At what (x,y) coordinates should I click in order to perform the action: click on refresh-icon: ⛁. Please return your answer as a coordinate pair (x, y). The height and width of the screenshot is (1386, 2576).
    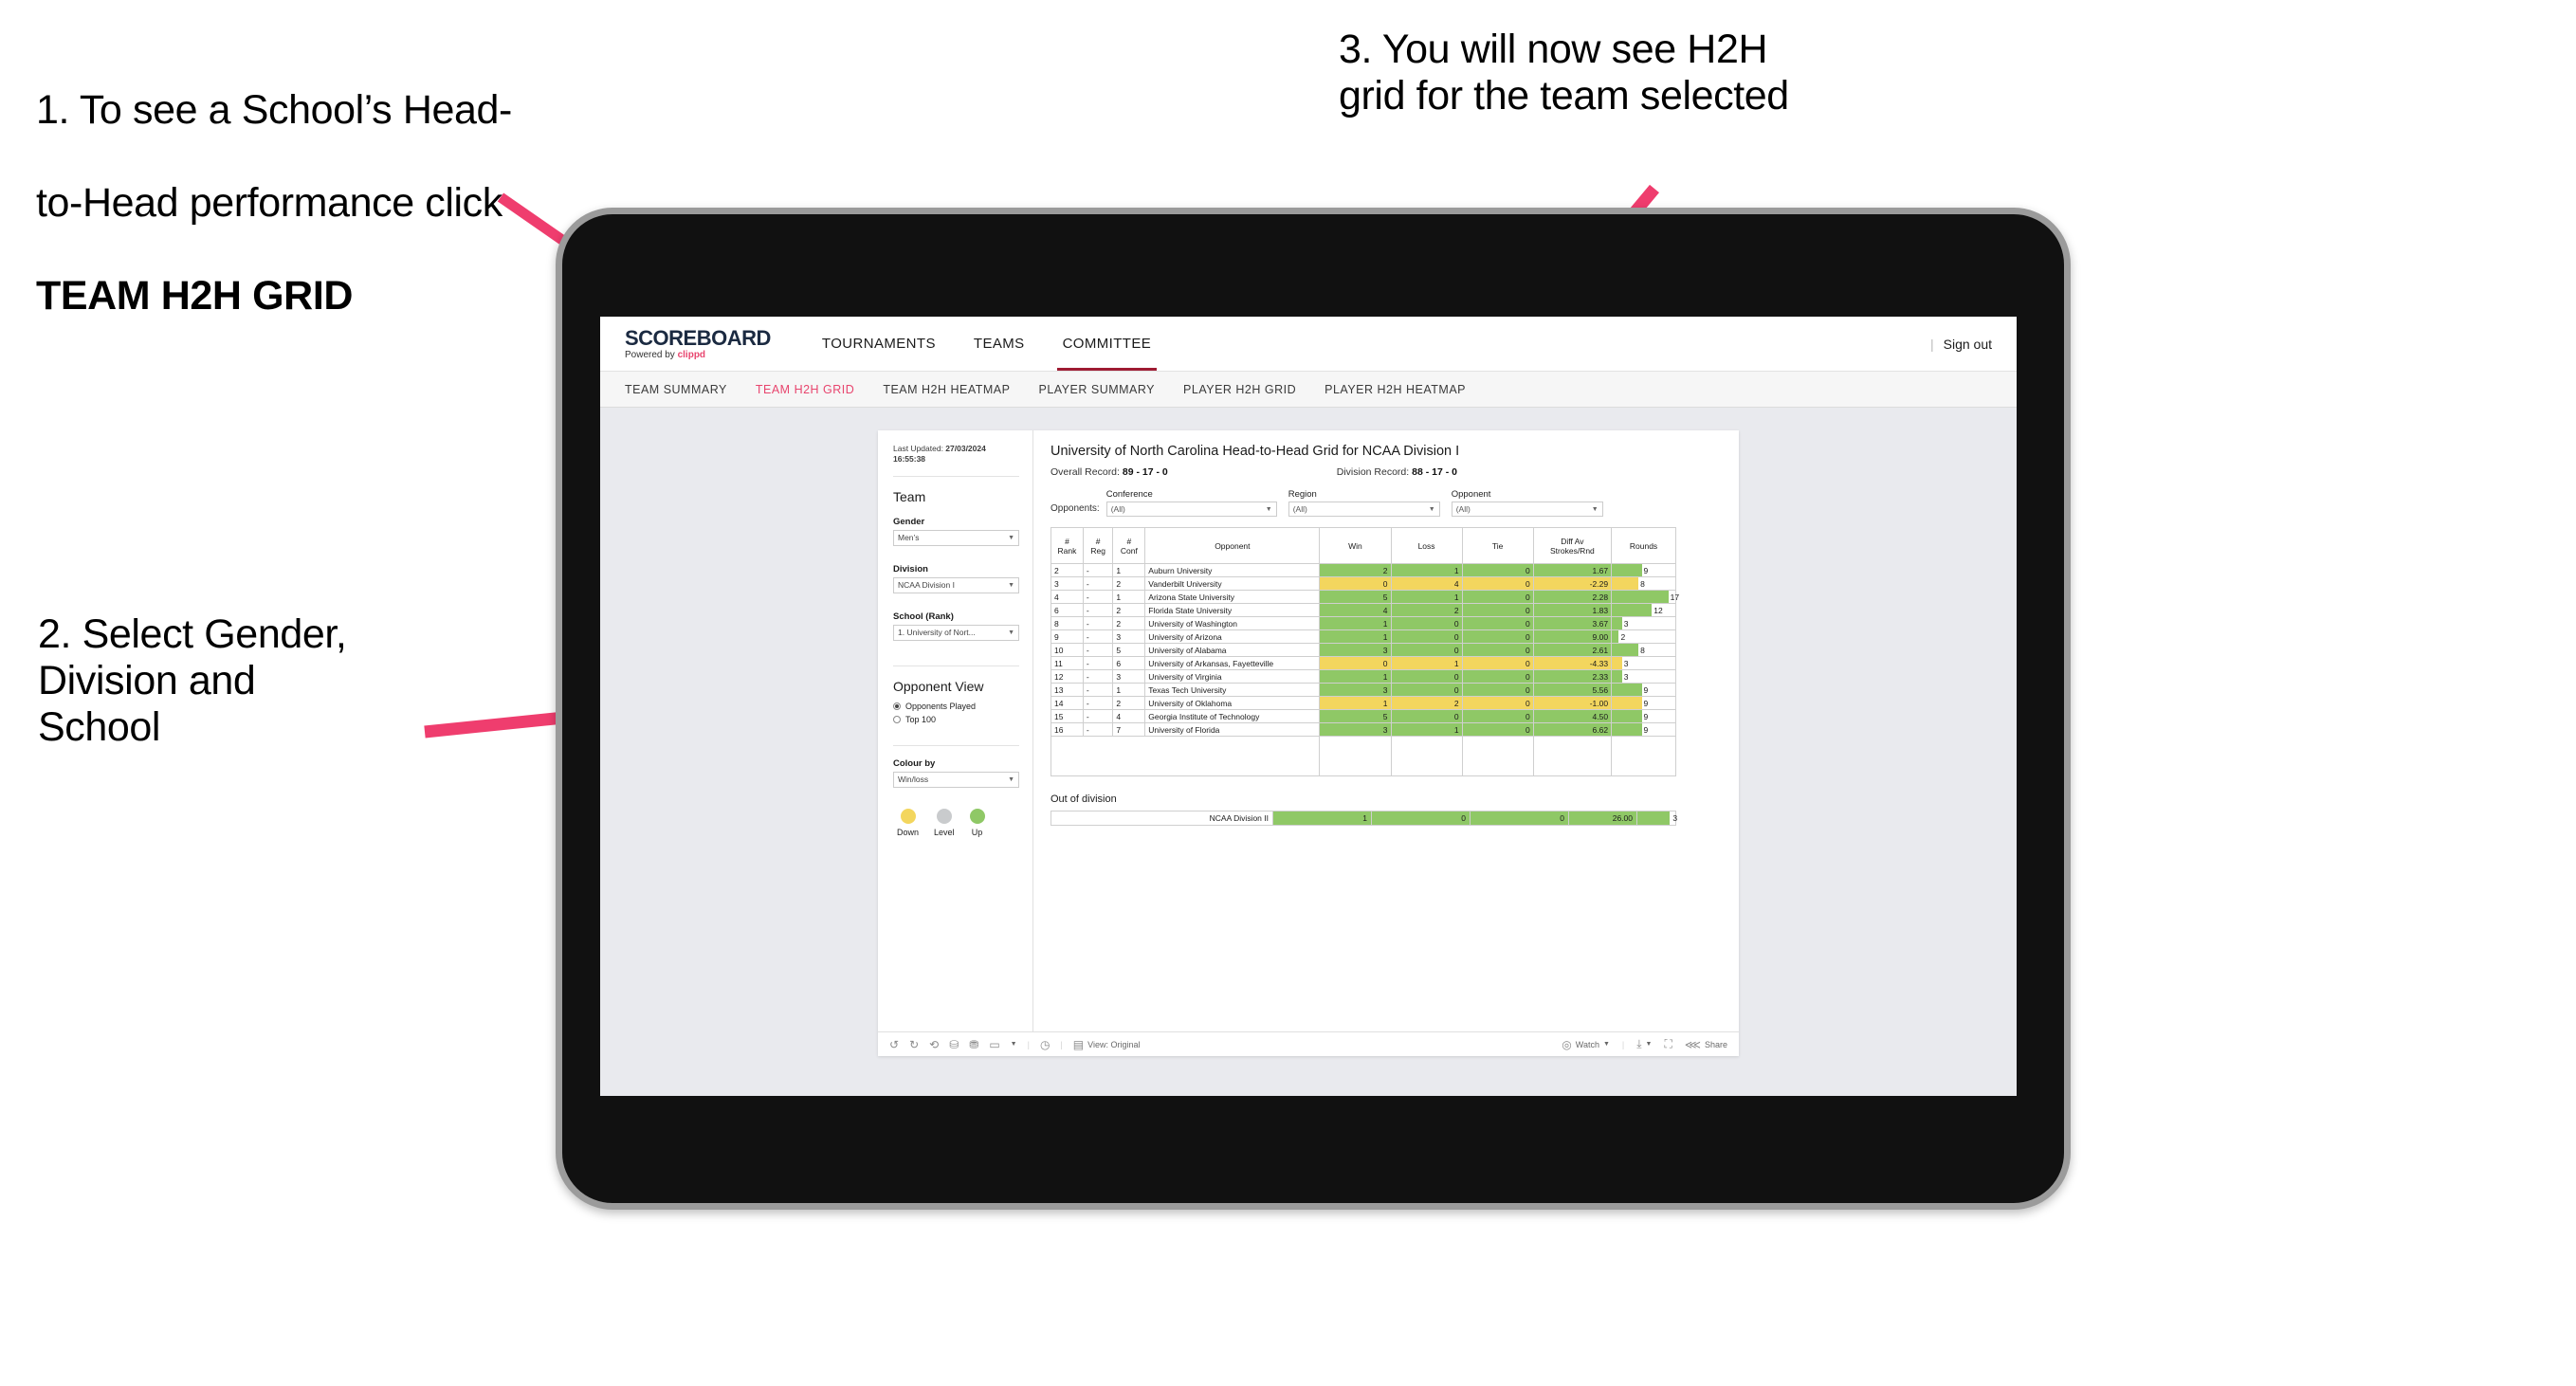
    Looking at the image, I should click on (954, 1044).